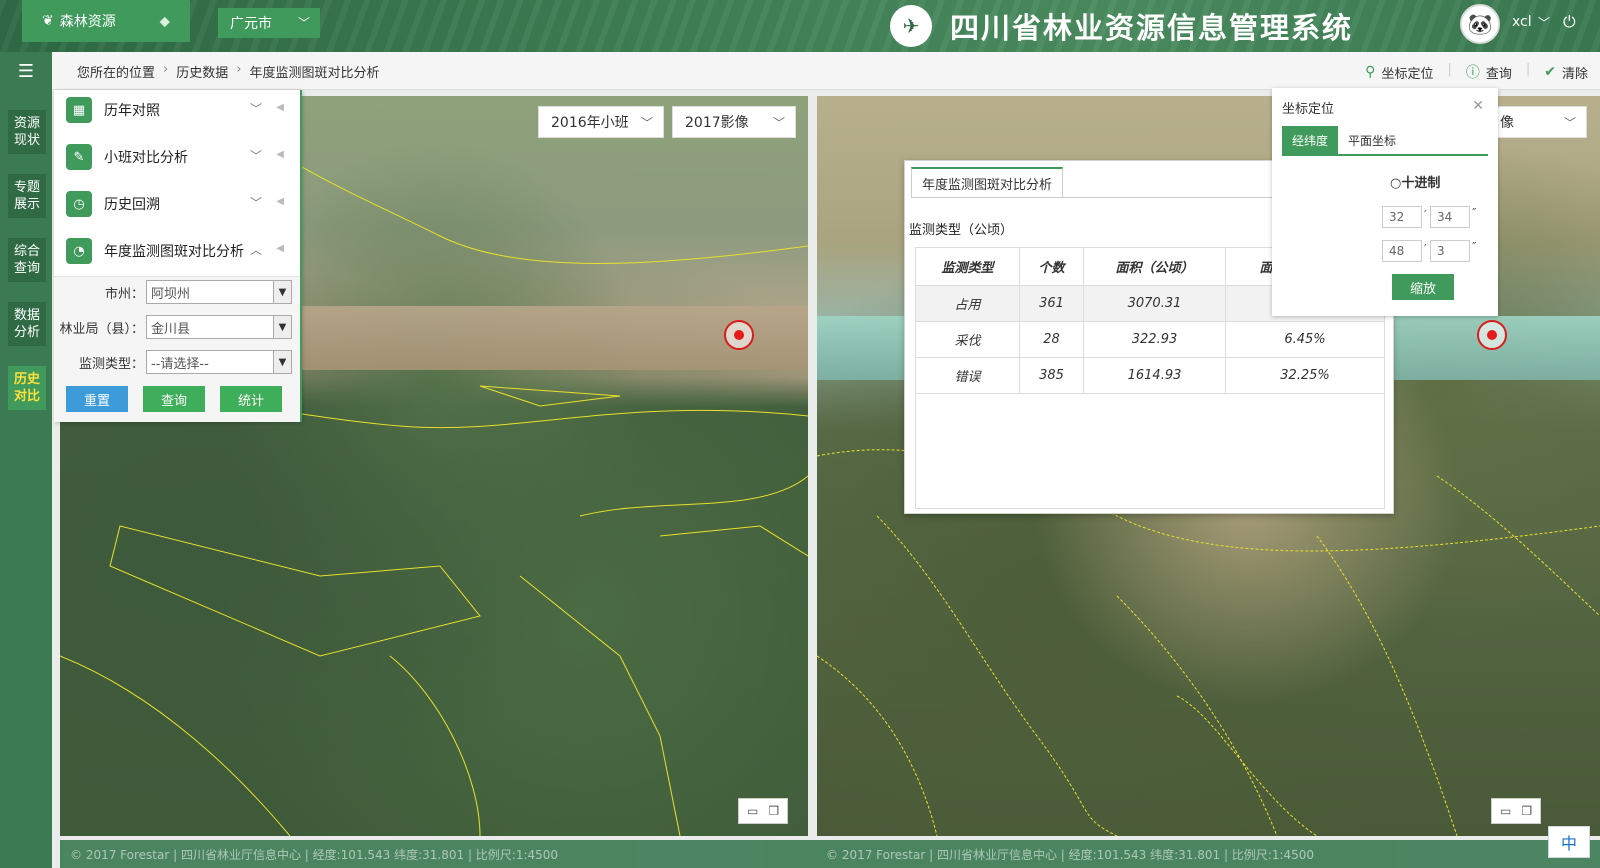 The height and width of the screenshot is (868, 1600). I want to click on minute-mark: ′, so click(1425, 215).